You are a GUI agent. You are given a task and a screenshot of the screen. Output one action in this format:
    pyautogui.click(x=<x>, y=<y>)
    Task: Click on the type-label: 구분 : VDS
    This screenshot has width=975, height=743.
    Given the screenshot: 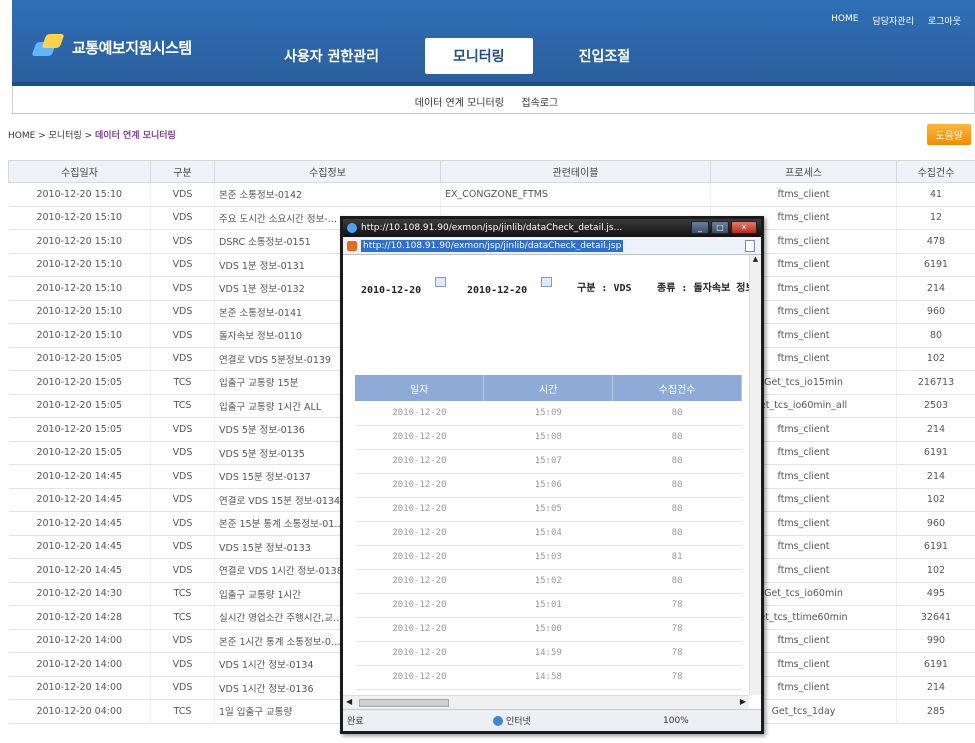 What is the action you would take?
    pyautogui.click(x=604, y=288)
    